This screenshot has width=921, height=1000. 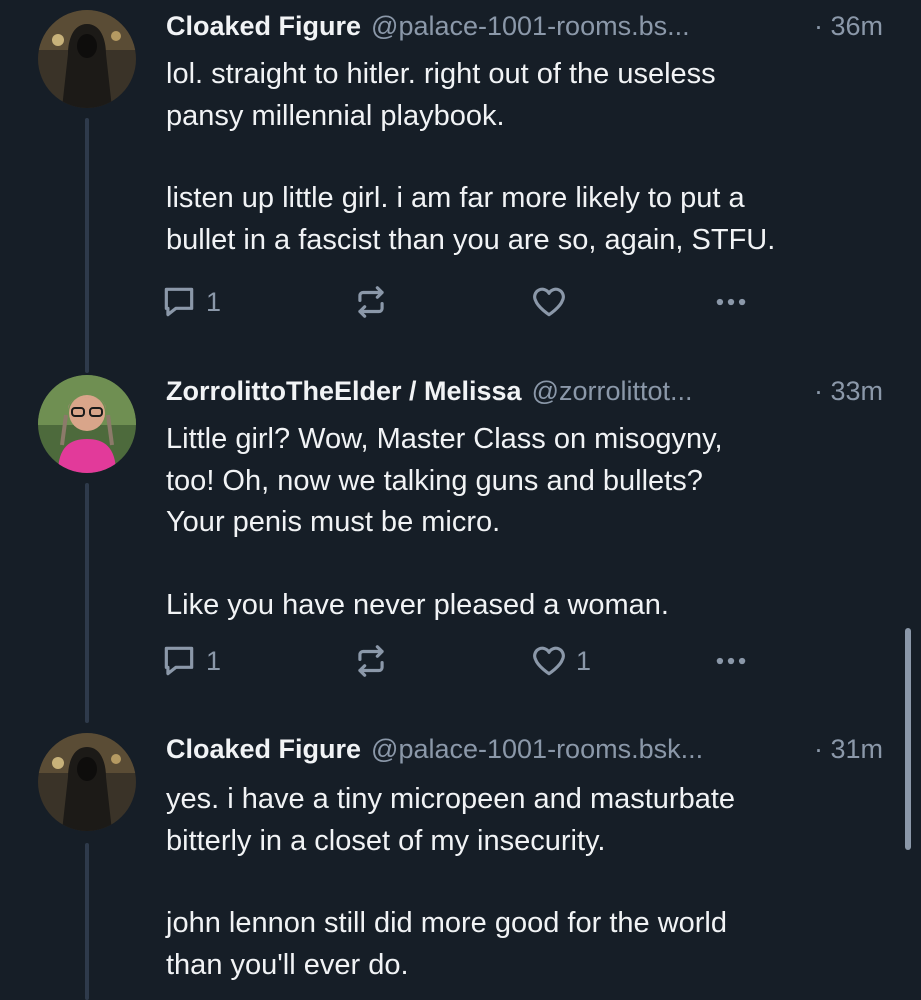 What do you see at coordinates (465, 302) in the screenshot?
I see `post-actions: 1` at bounding box center [465, 302].